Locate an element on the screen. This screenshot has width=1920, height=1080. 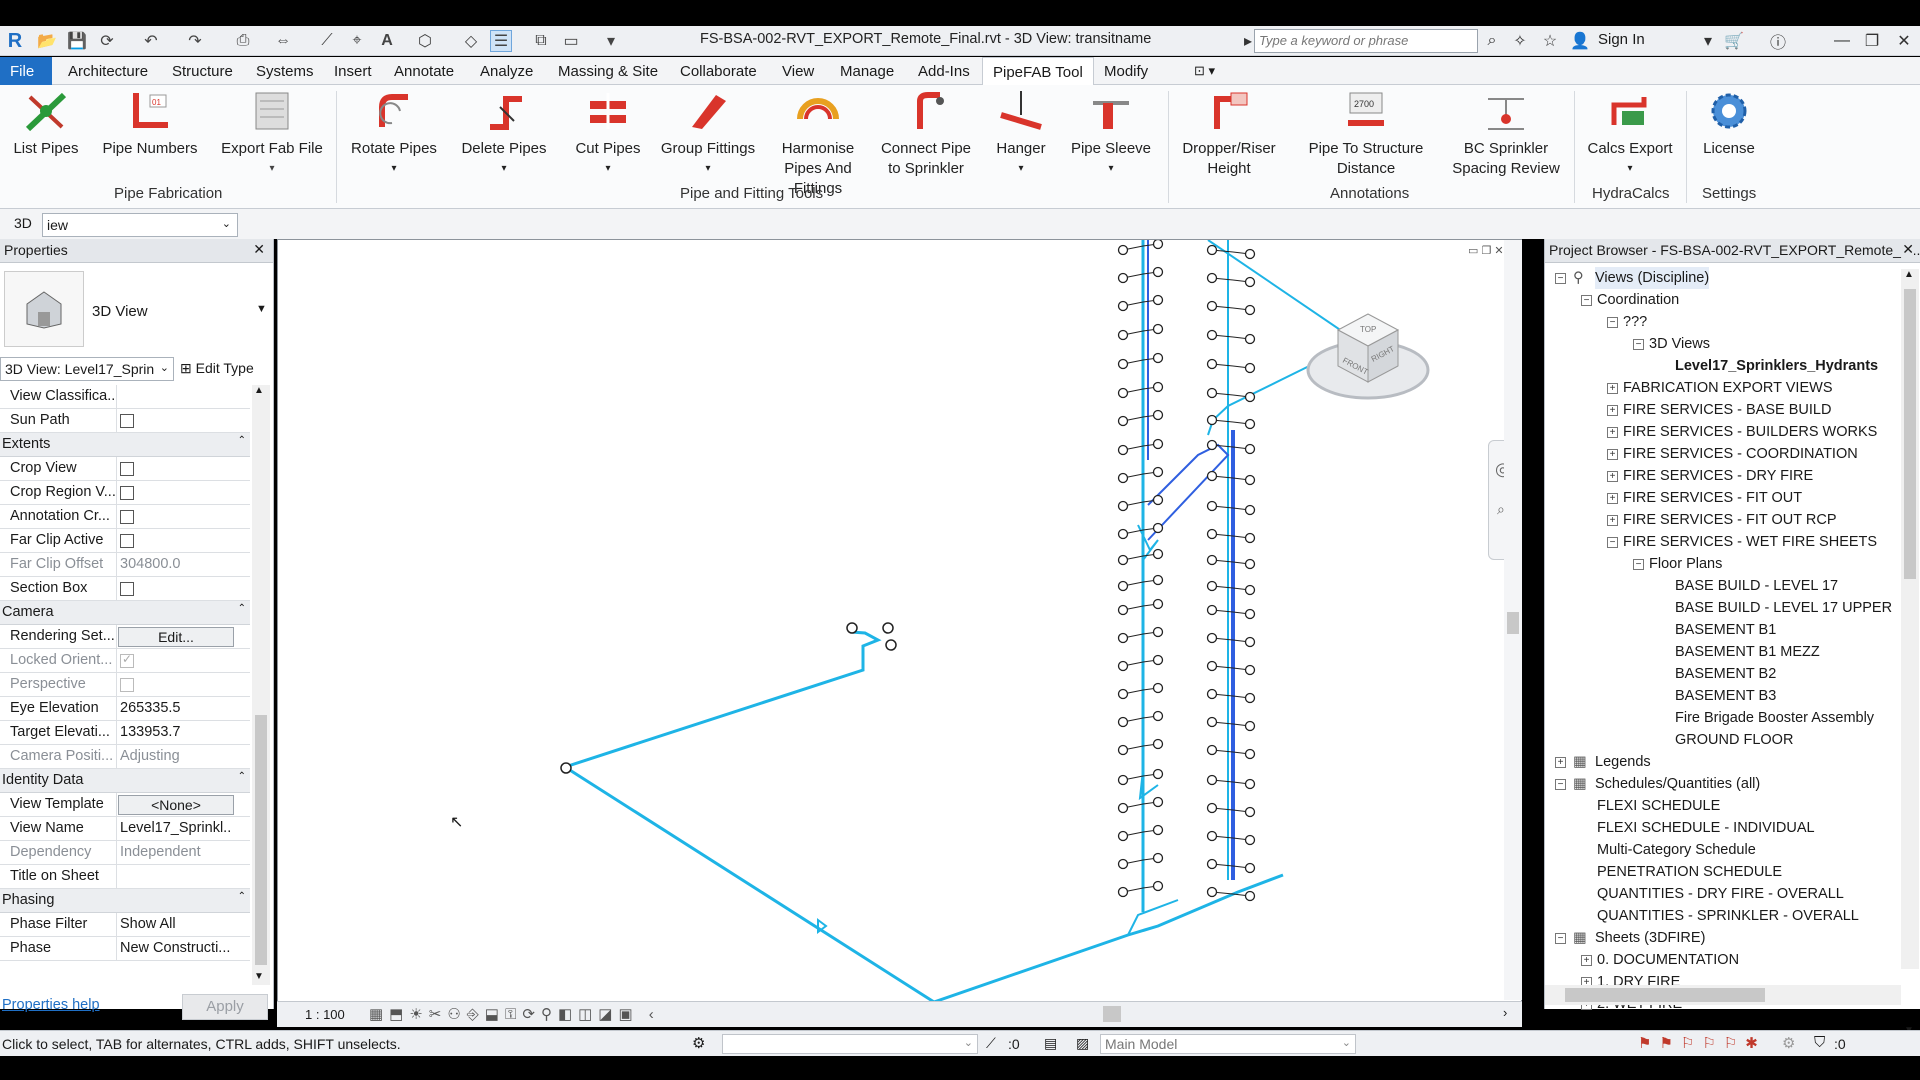
section-extents: Extents ⌃ is located at coordinates (125, 445).